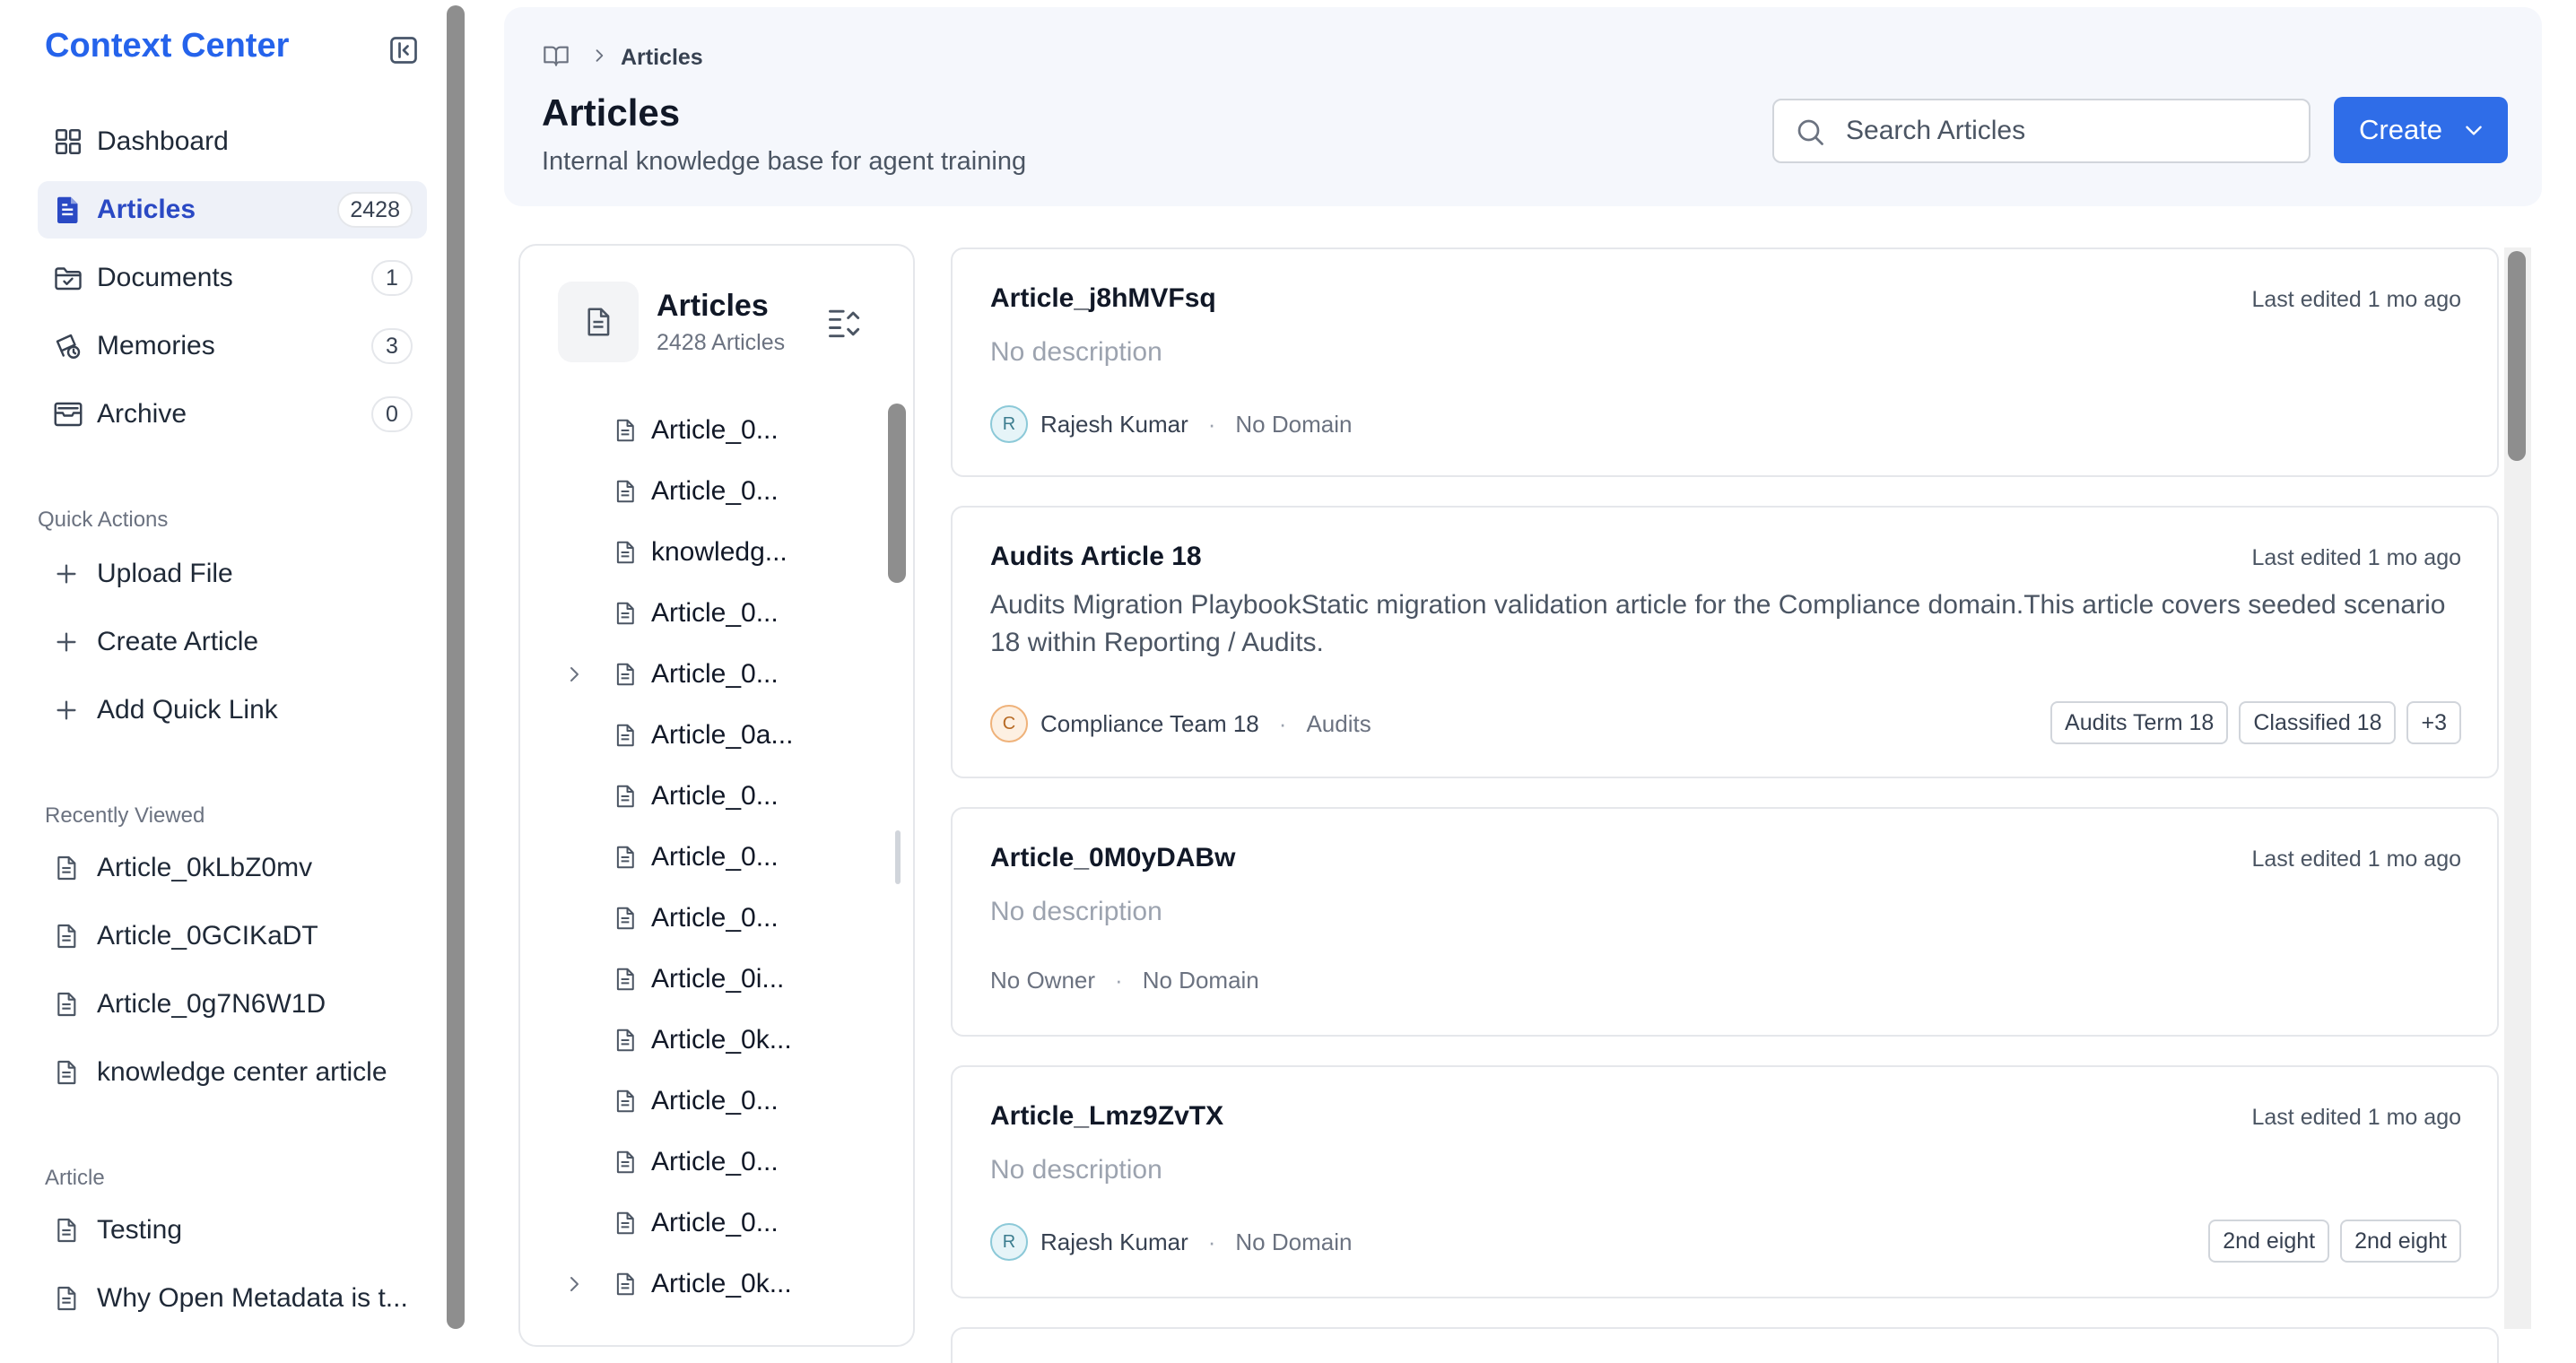 The height and width of the screenshot is (1363, 2576). I want to click on add-quick-link-action: Add Quick Link, so click(232, 710).